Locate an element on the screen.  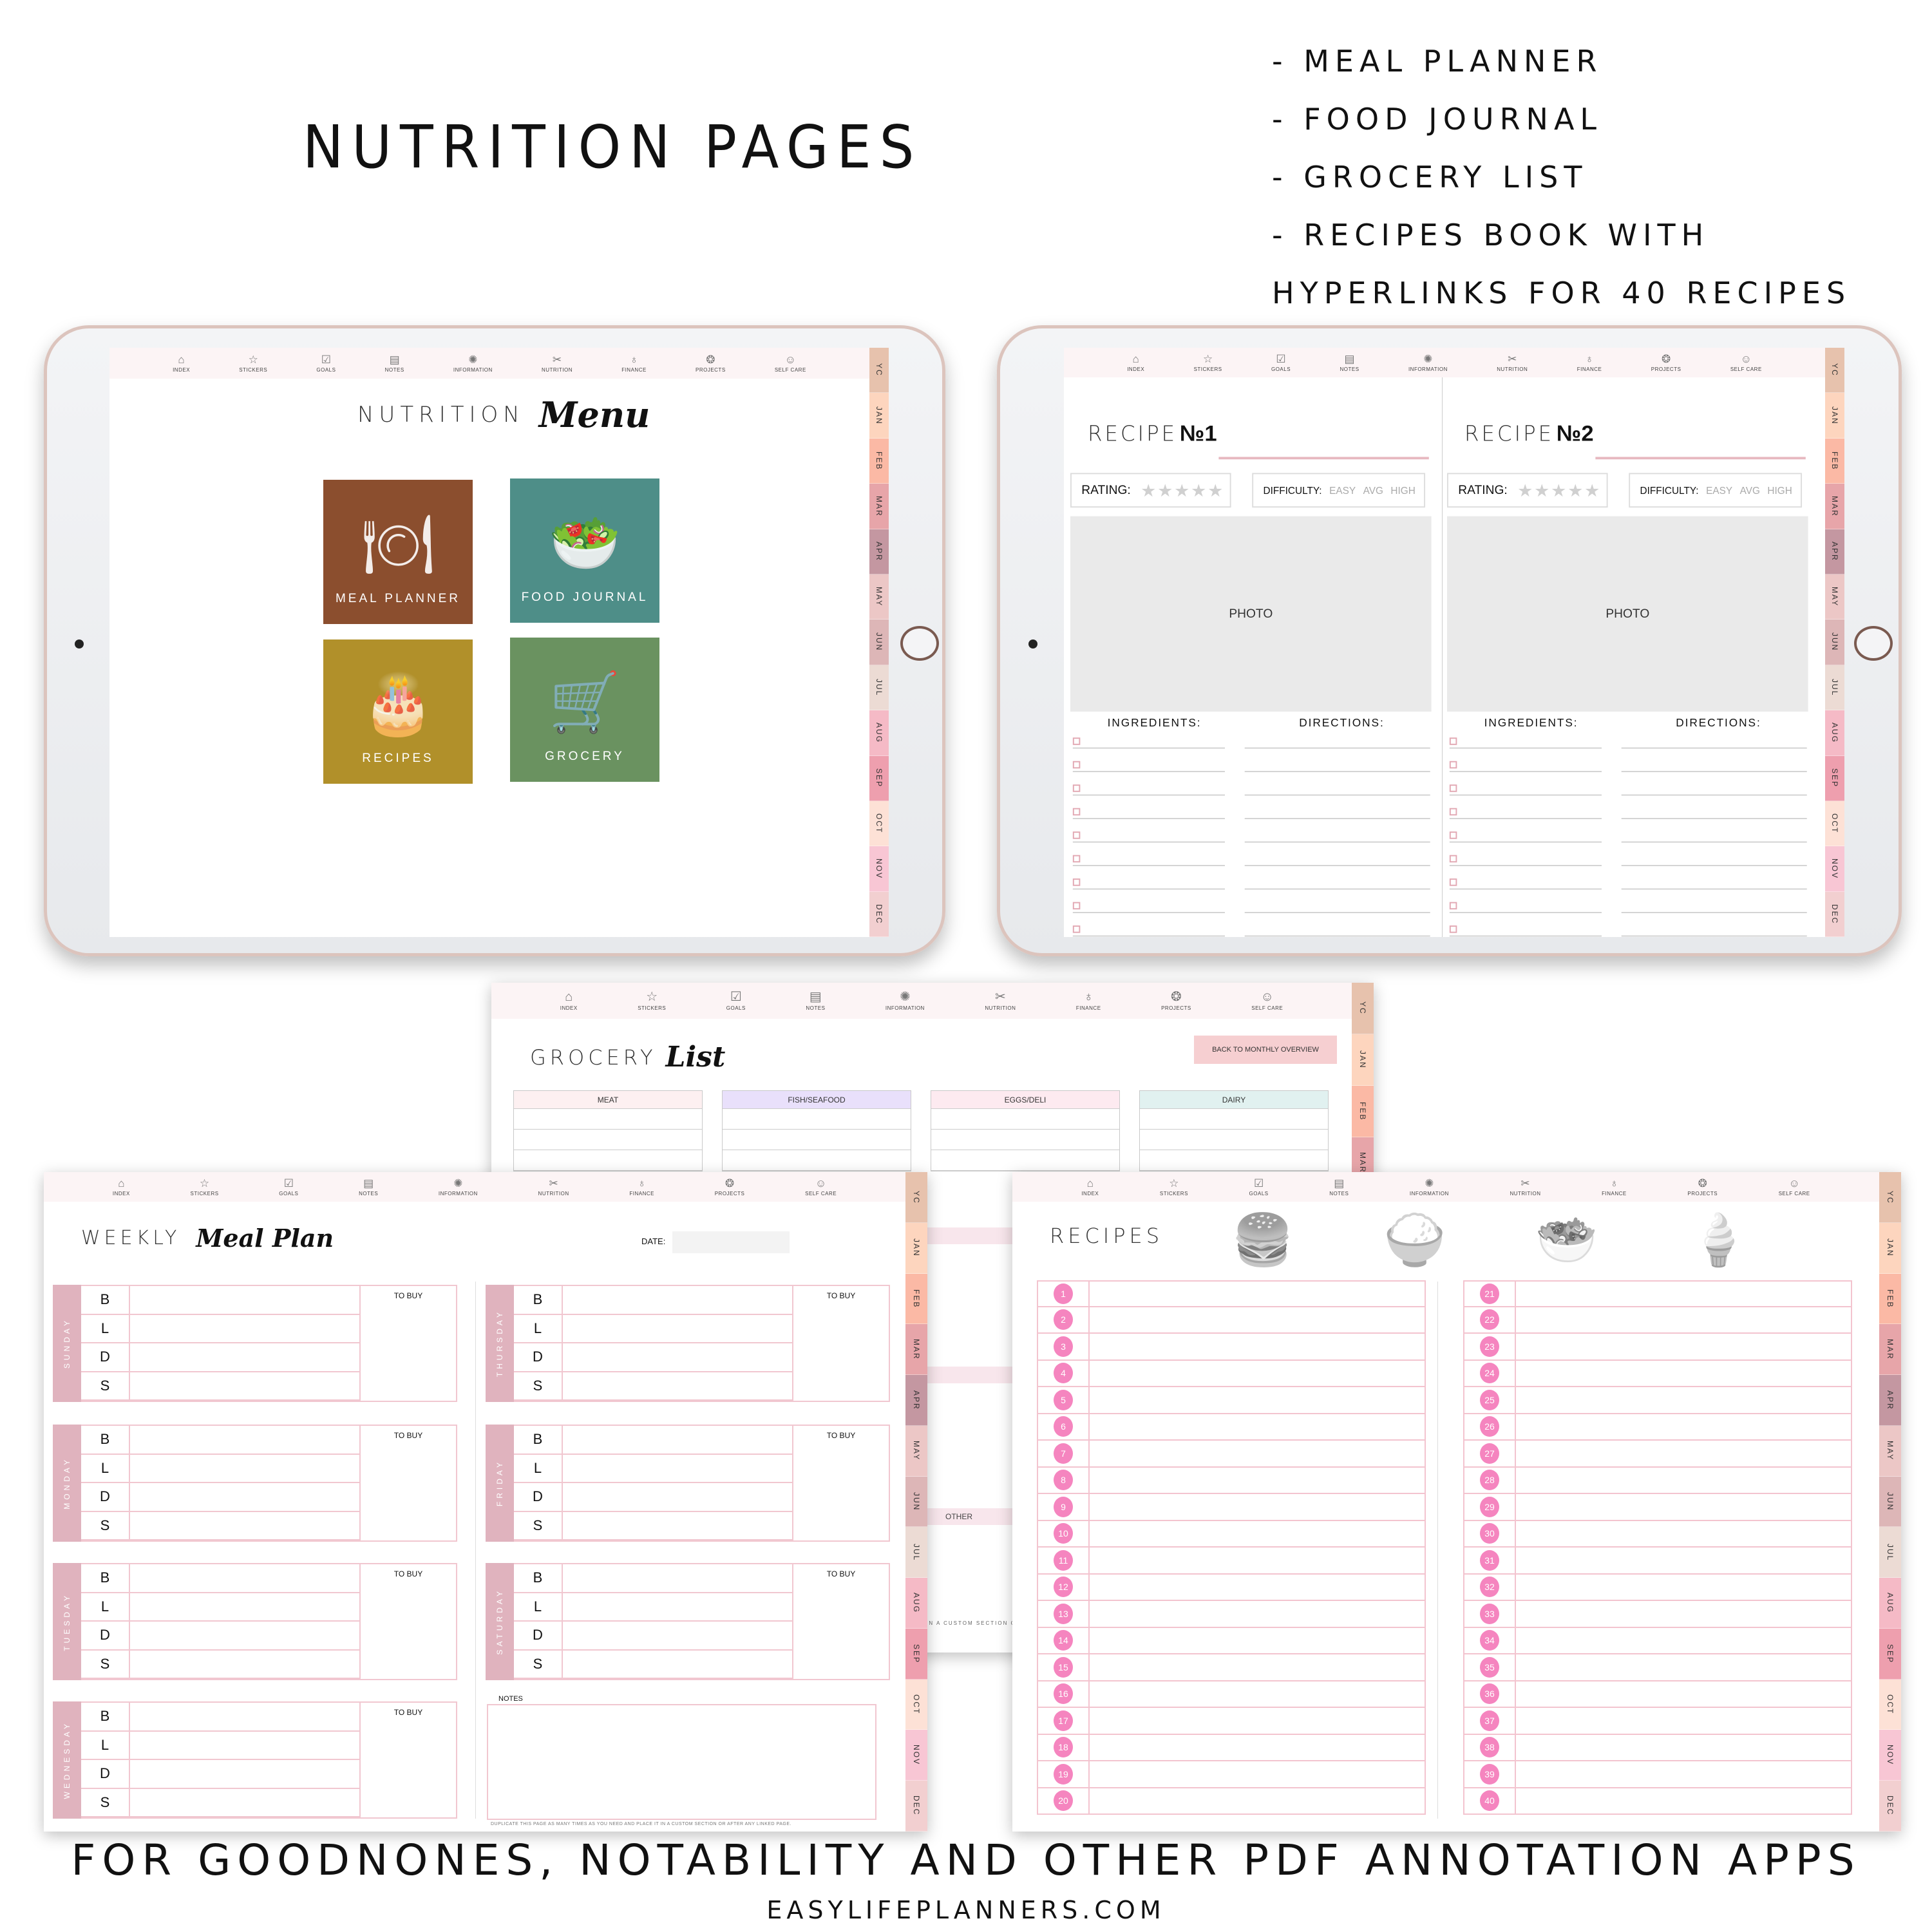
tab-month-dec: DEC is located at coordinates (1890, 1806).